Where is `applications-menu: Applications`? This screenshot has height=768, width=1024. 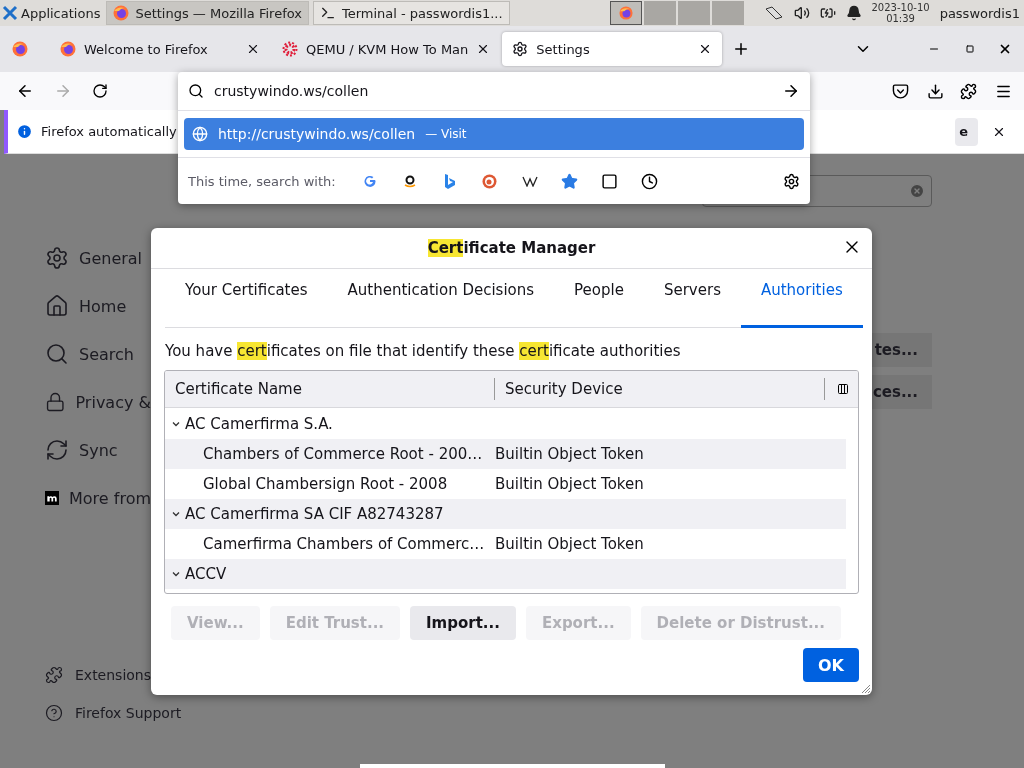
applications-menu: Applications is located at coordinates (53, 13).